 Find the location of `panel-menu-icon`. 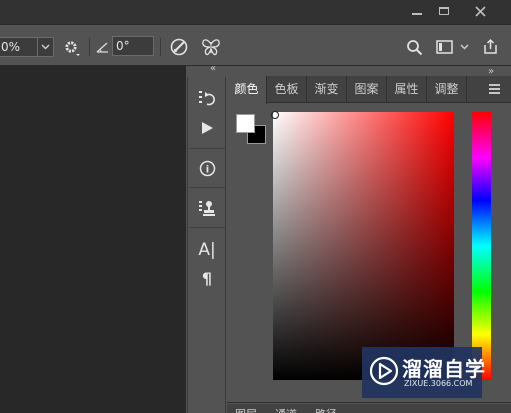

panel-menu-icon is located at coordinates (494, 89).